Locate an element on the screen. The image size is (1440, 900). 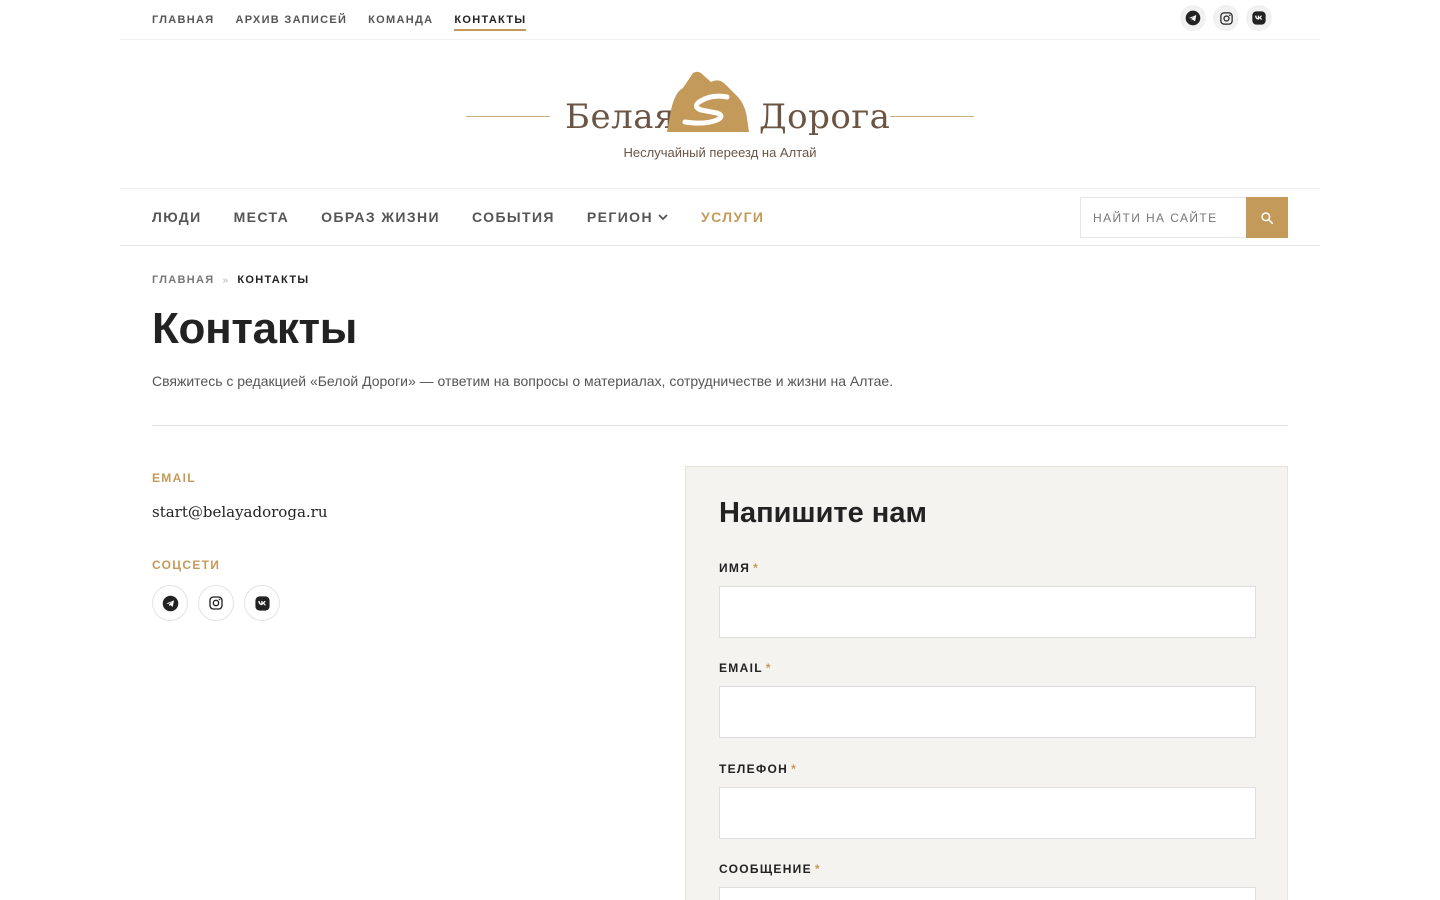
main-nav-places: Места is located at coordinates (262, 217).